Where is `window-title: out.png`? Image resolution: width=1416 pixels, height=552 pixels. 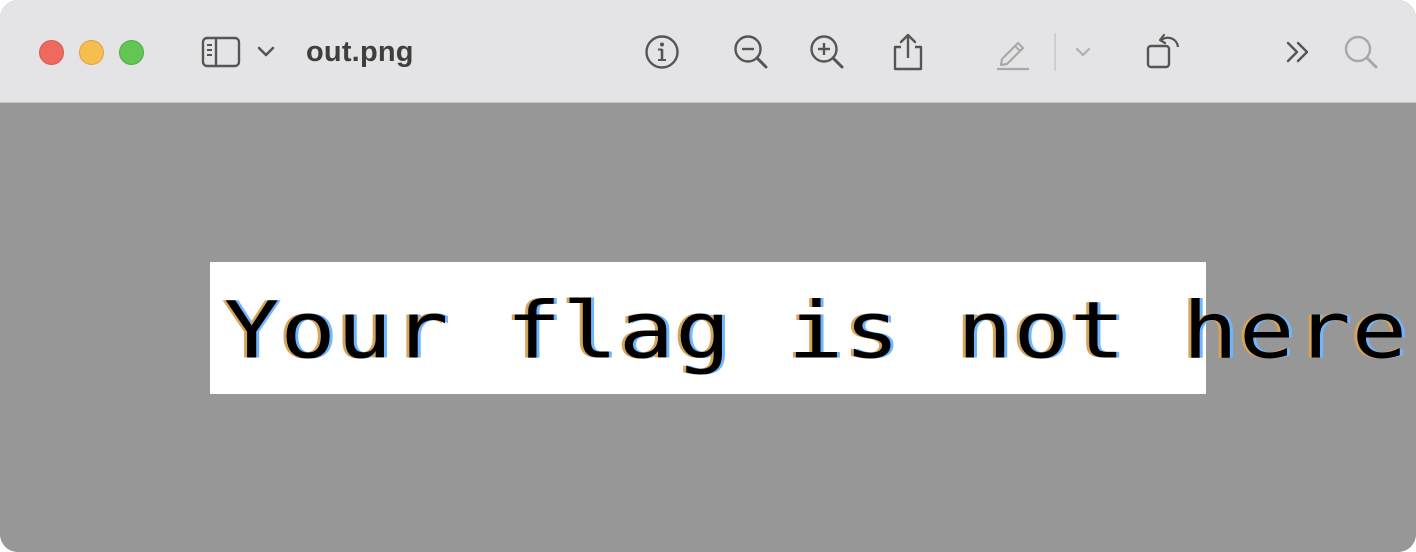
window-title: out.png is located at coordinates (360, 52).